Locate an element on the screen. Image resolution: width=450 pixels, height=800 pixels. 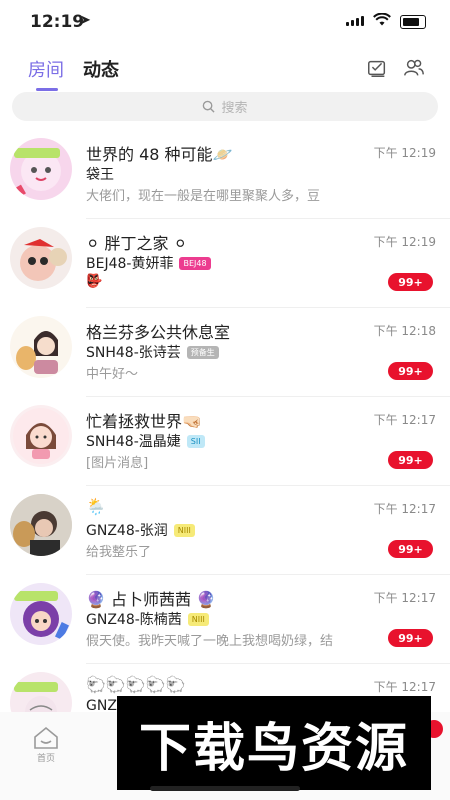
tab-home-label: 首页 is located at coordinates (45, 759).